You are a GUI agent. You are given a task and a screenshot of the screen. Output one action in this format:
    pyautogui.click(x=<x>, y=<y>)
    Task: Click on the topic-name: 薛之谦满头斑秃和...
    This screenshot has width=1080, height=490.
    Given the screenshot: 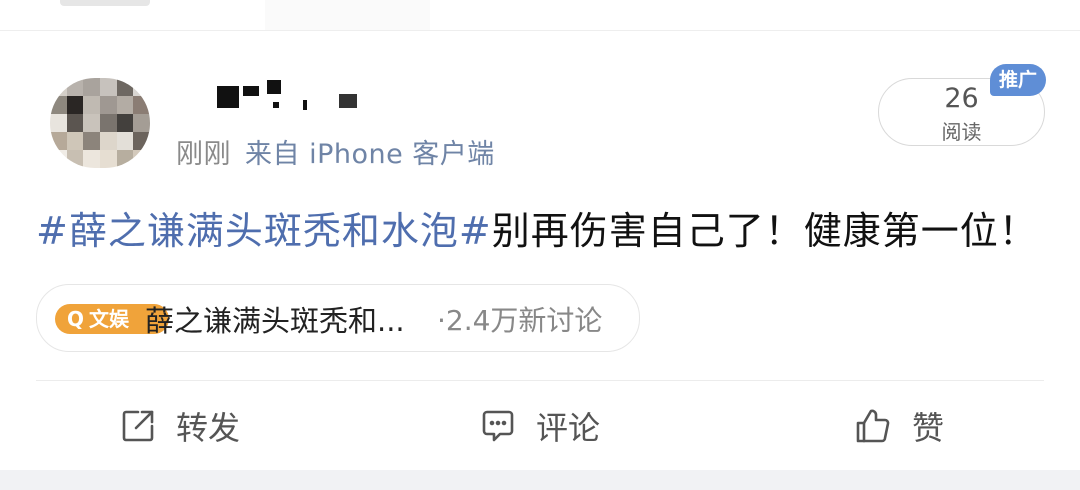 What is the action you would take?
    pyautogui.click(x=275, y=321)
    